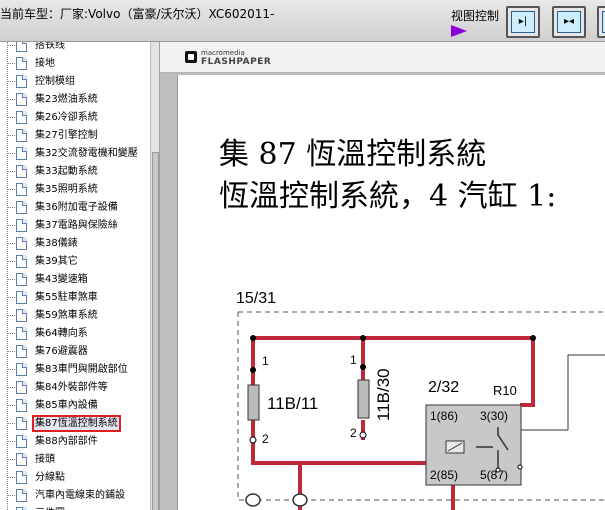 This screenshot has height=510, width=605. What do you see at coordinates (56, 261) in the screenshot?
I see `sidebar-item-label: 集39其它` at bounding box center [56, 261].